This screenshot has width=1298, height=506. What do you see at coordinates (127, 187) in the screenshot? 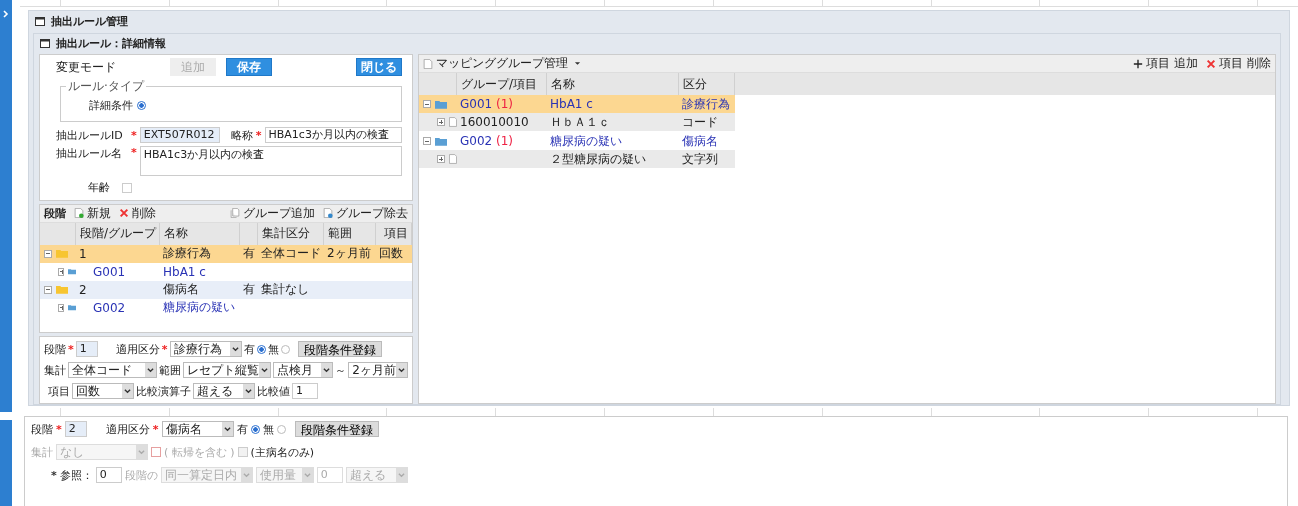
I see `age-checkbox` at bounding box center [127, 187].